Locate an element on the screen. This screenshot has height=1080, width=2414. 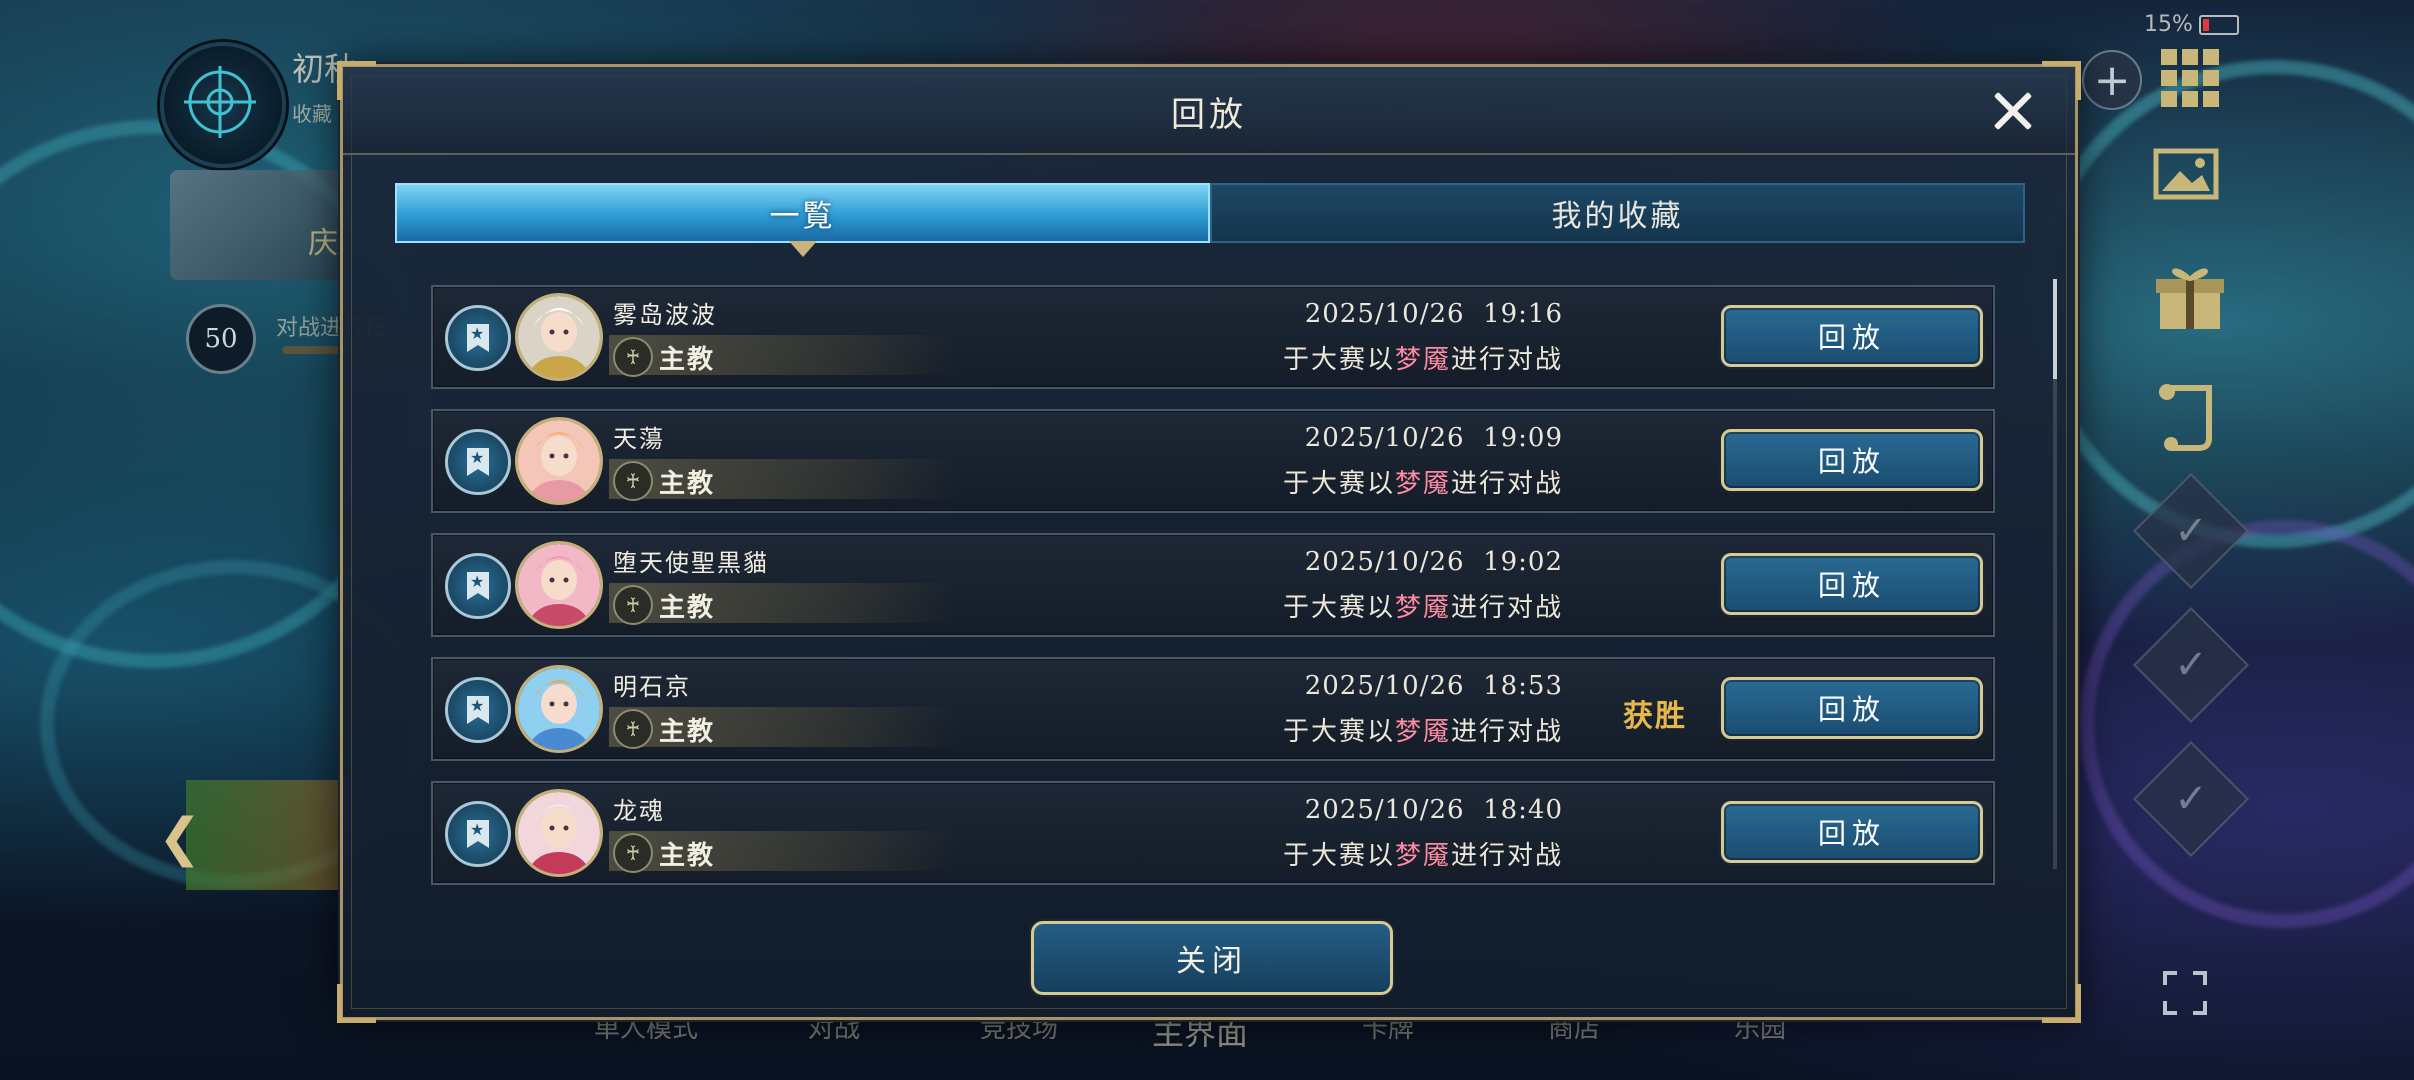
add-icon: + is located at coordinates (2112, 80).